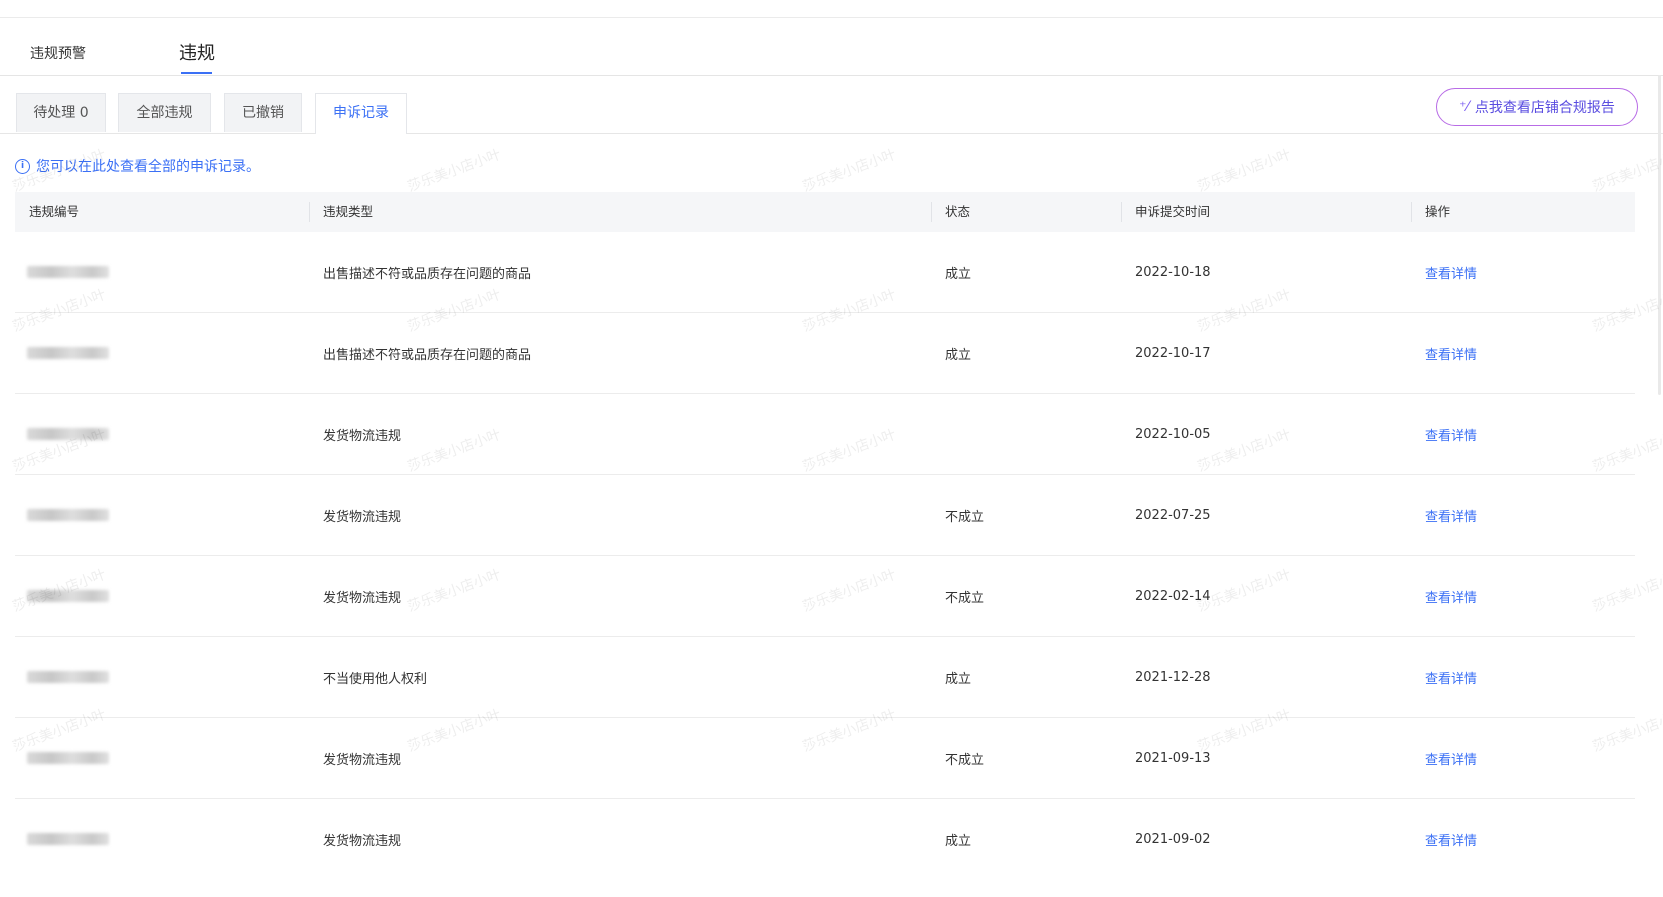 The width and height of the screenshot is (1663, 897). What do you see at coordinates (825, 434) in the screenshot?
I see `table-row: 发货物流违规 2022-10-05 查看详情` at bounding box center [825, 434].